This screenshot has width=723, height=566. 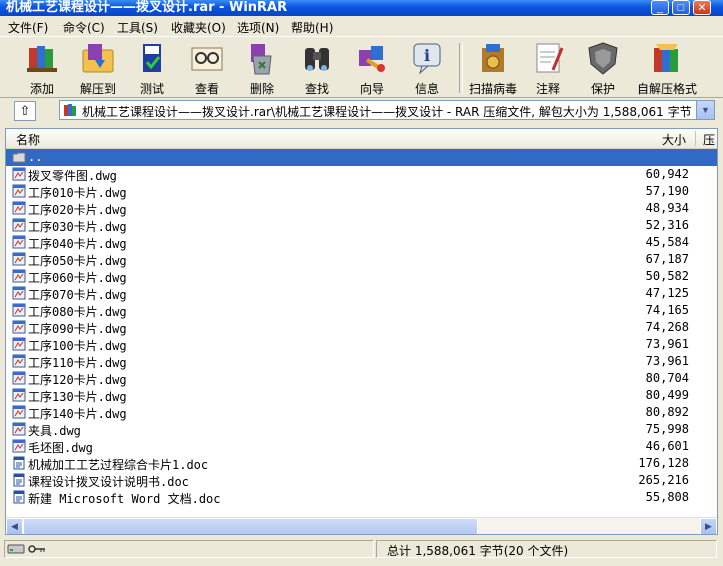 What do you see at coordinates (361, 446) in the screenshot?
I see `file-row: 毛坯图.dwg 46,601` at bounding box center [361, 446].